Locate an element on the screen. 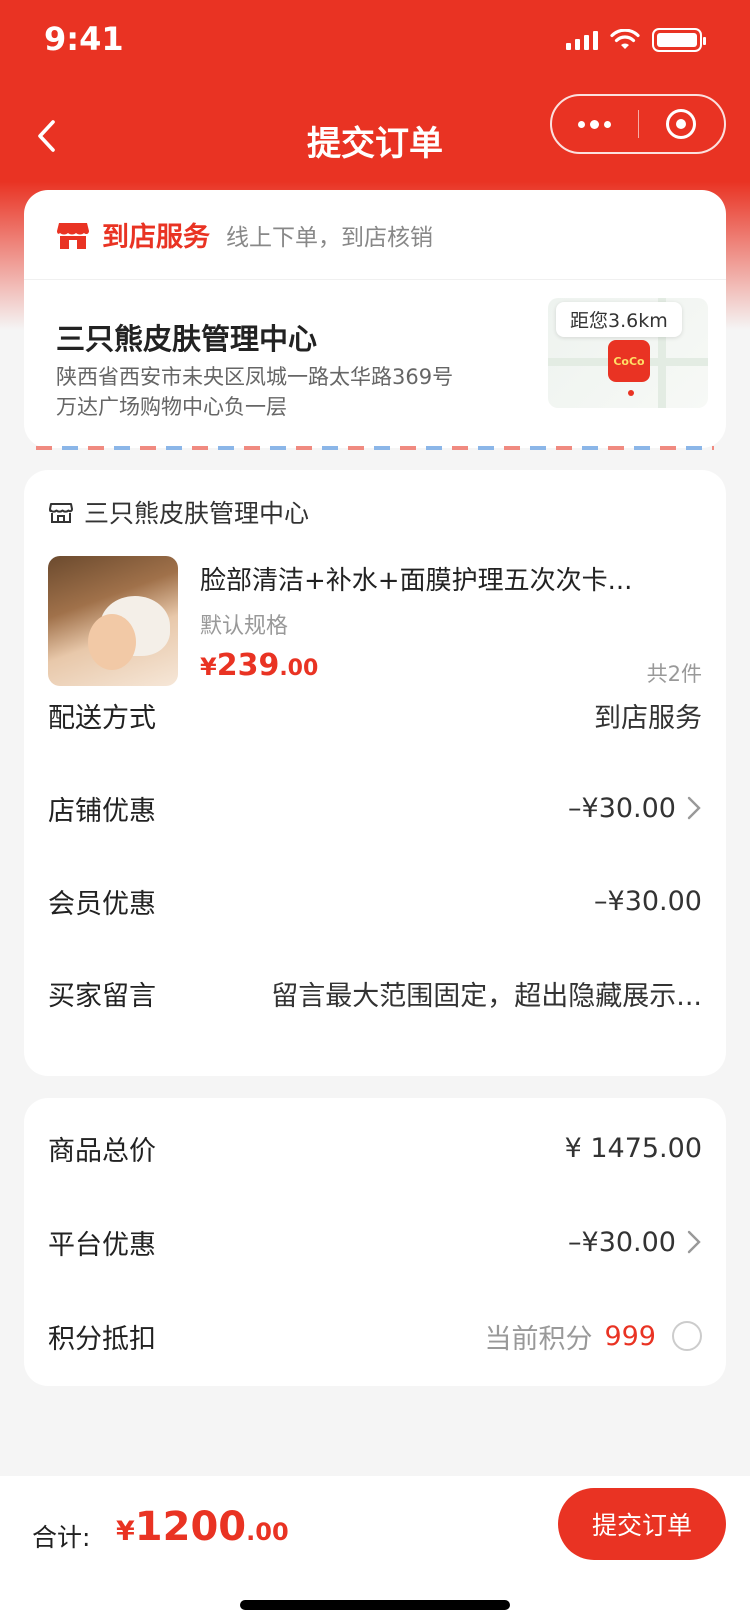  delivery-tab-title: 到店服务 is located at coordinates (156, 237).